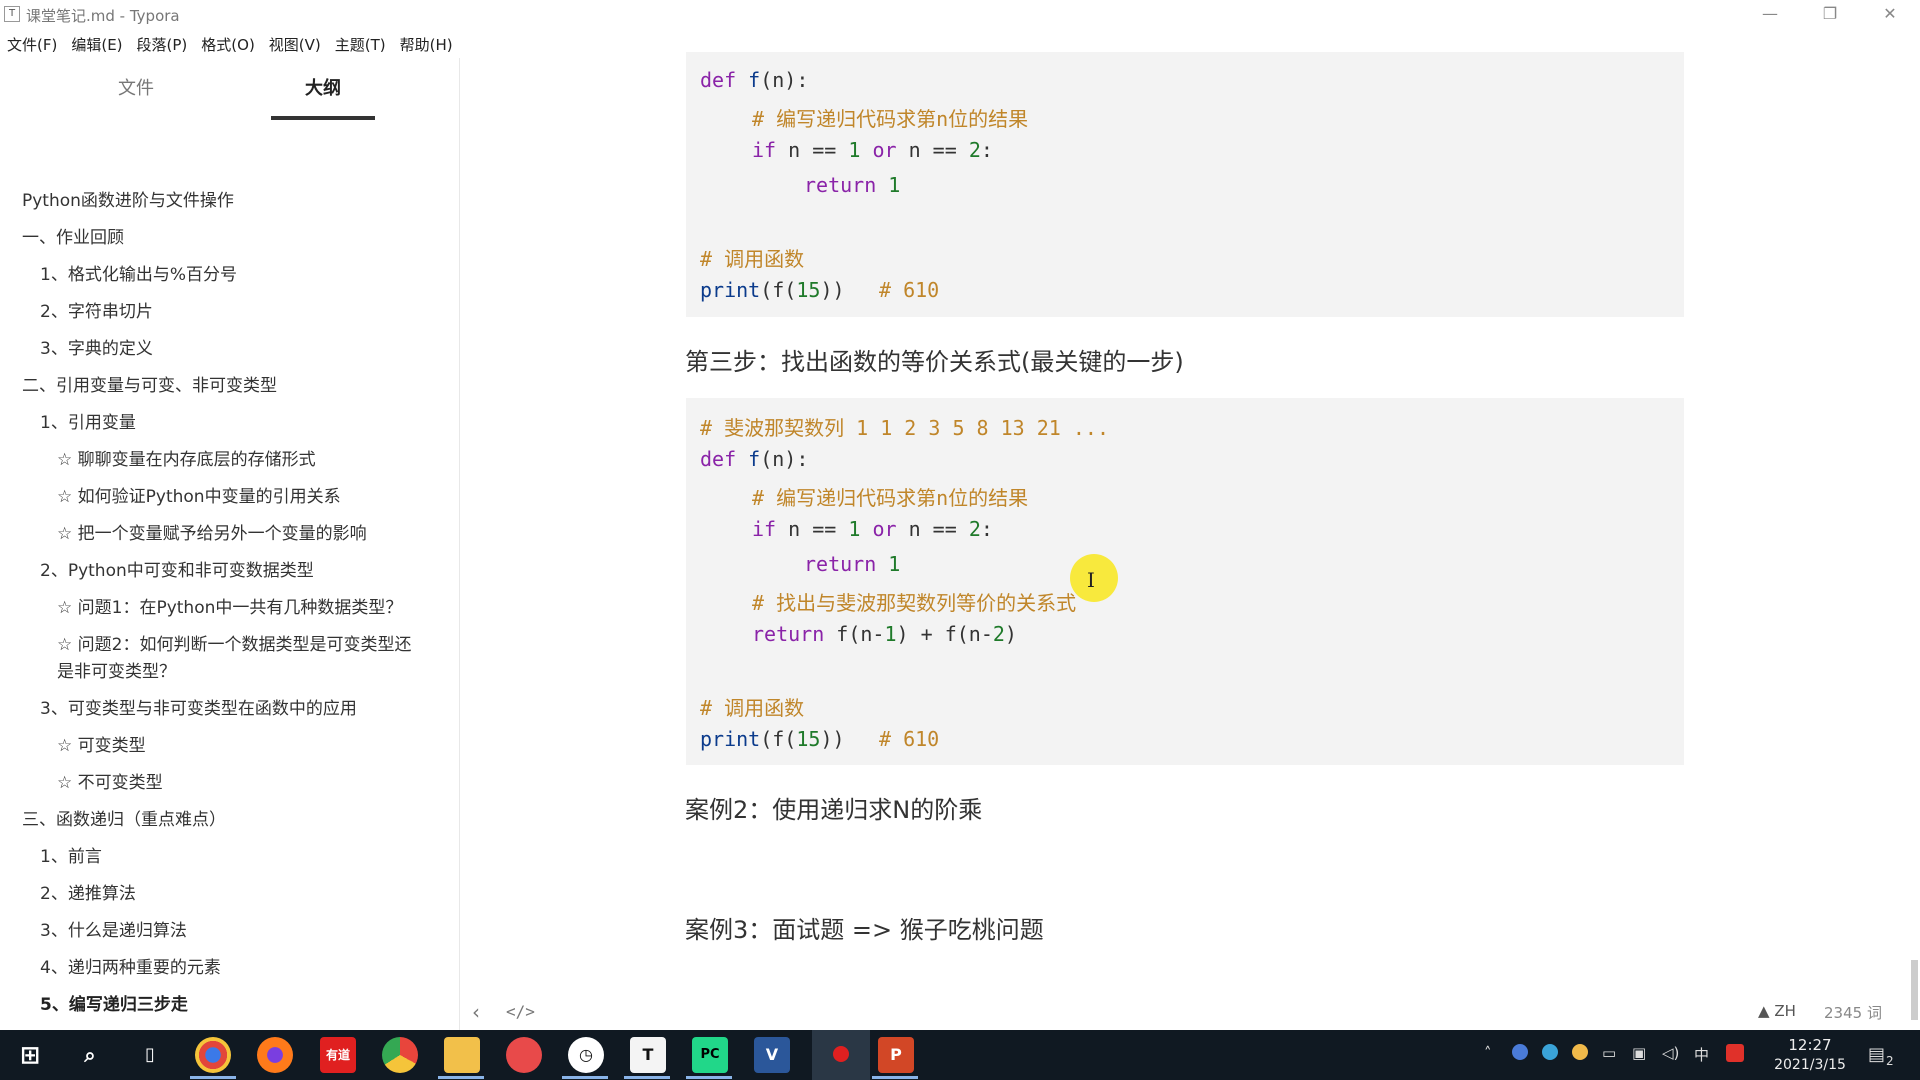  Describe the element at coordinates (275, 1055) in the screenshot. I see `firefox-icon` at that location.